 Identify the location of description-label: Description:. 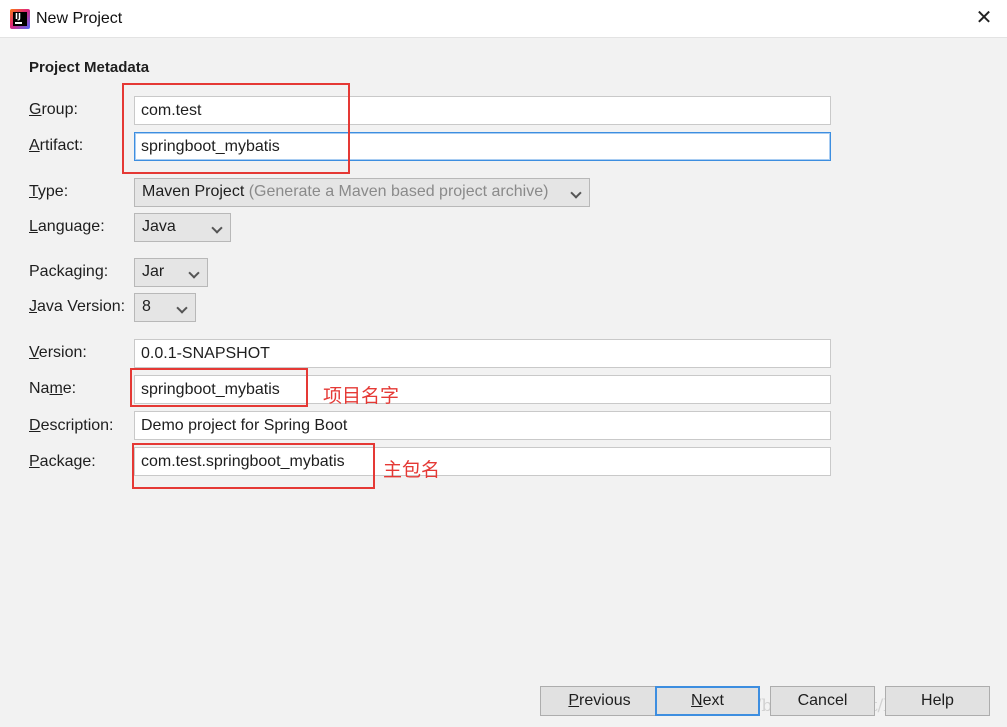
(71, 425).